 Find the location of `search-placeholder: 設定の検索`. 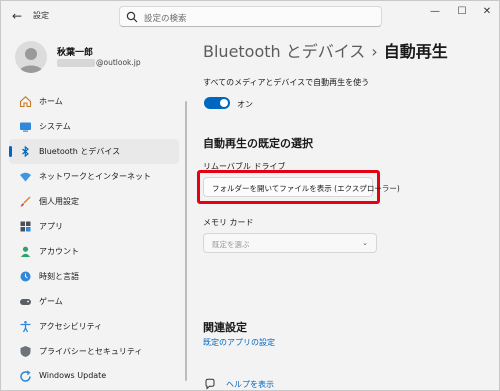

search-placeholder: 設定の検索 is located at coordinates (165, 19).